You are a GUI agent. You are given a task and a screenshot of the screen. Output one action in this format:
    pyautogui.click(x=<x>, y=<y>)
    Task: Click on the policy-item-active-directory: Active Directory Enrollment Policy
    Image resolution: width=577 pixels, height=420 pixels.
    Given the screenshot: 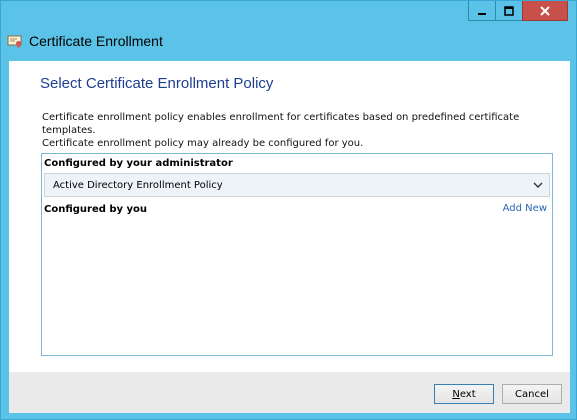 What is the action you would take?
    pyautogui.click(x=297, y=185)
    